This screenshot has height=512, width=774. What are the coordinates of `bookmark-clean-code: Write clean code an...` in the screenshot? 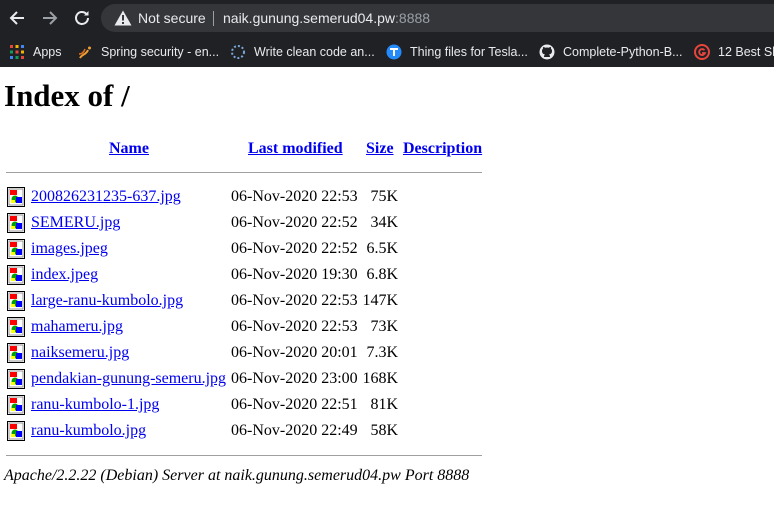 It's located at (302, 52).